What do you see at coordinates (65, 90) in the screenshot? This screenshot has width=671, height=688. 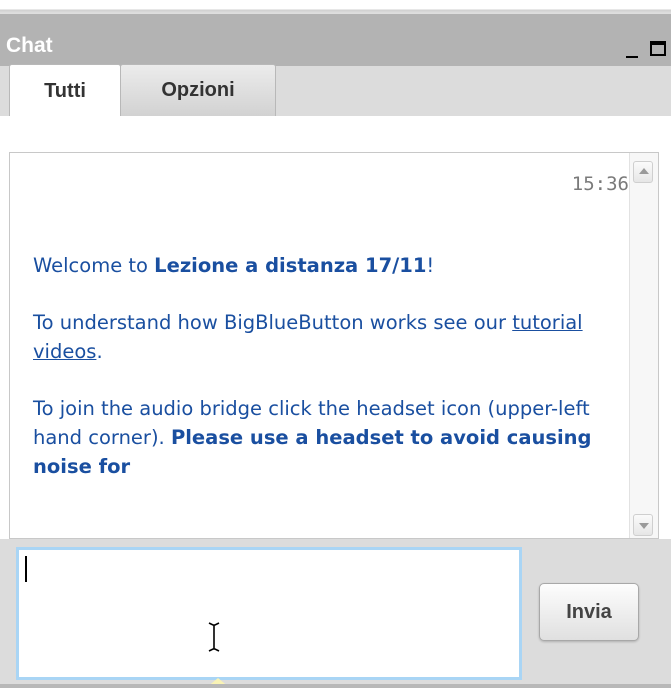 I see `tab-tutti: Tutti` at bounding box center [65, 90].